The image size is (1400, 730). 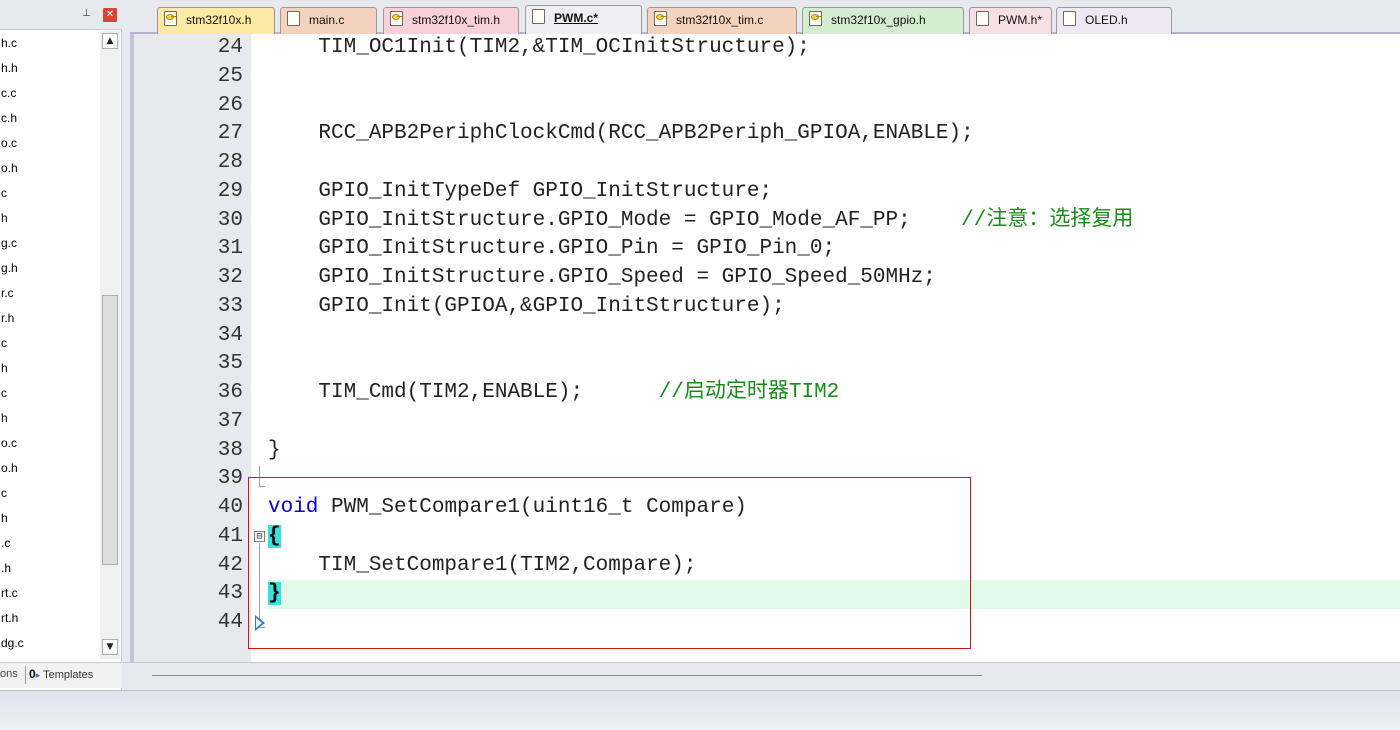 I want to click on project-file-item: h.h, so click(x=50, y=68).